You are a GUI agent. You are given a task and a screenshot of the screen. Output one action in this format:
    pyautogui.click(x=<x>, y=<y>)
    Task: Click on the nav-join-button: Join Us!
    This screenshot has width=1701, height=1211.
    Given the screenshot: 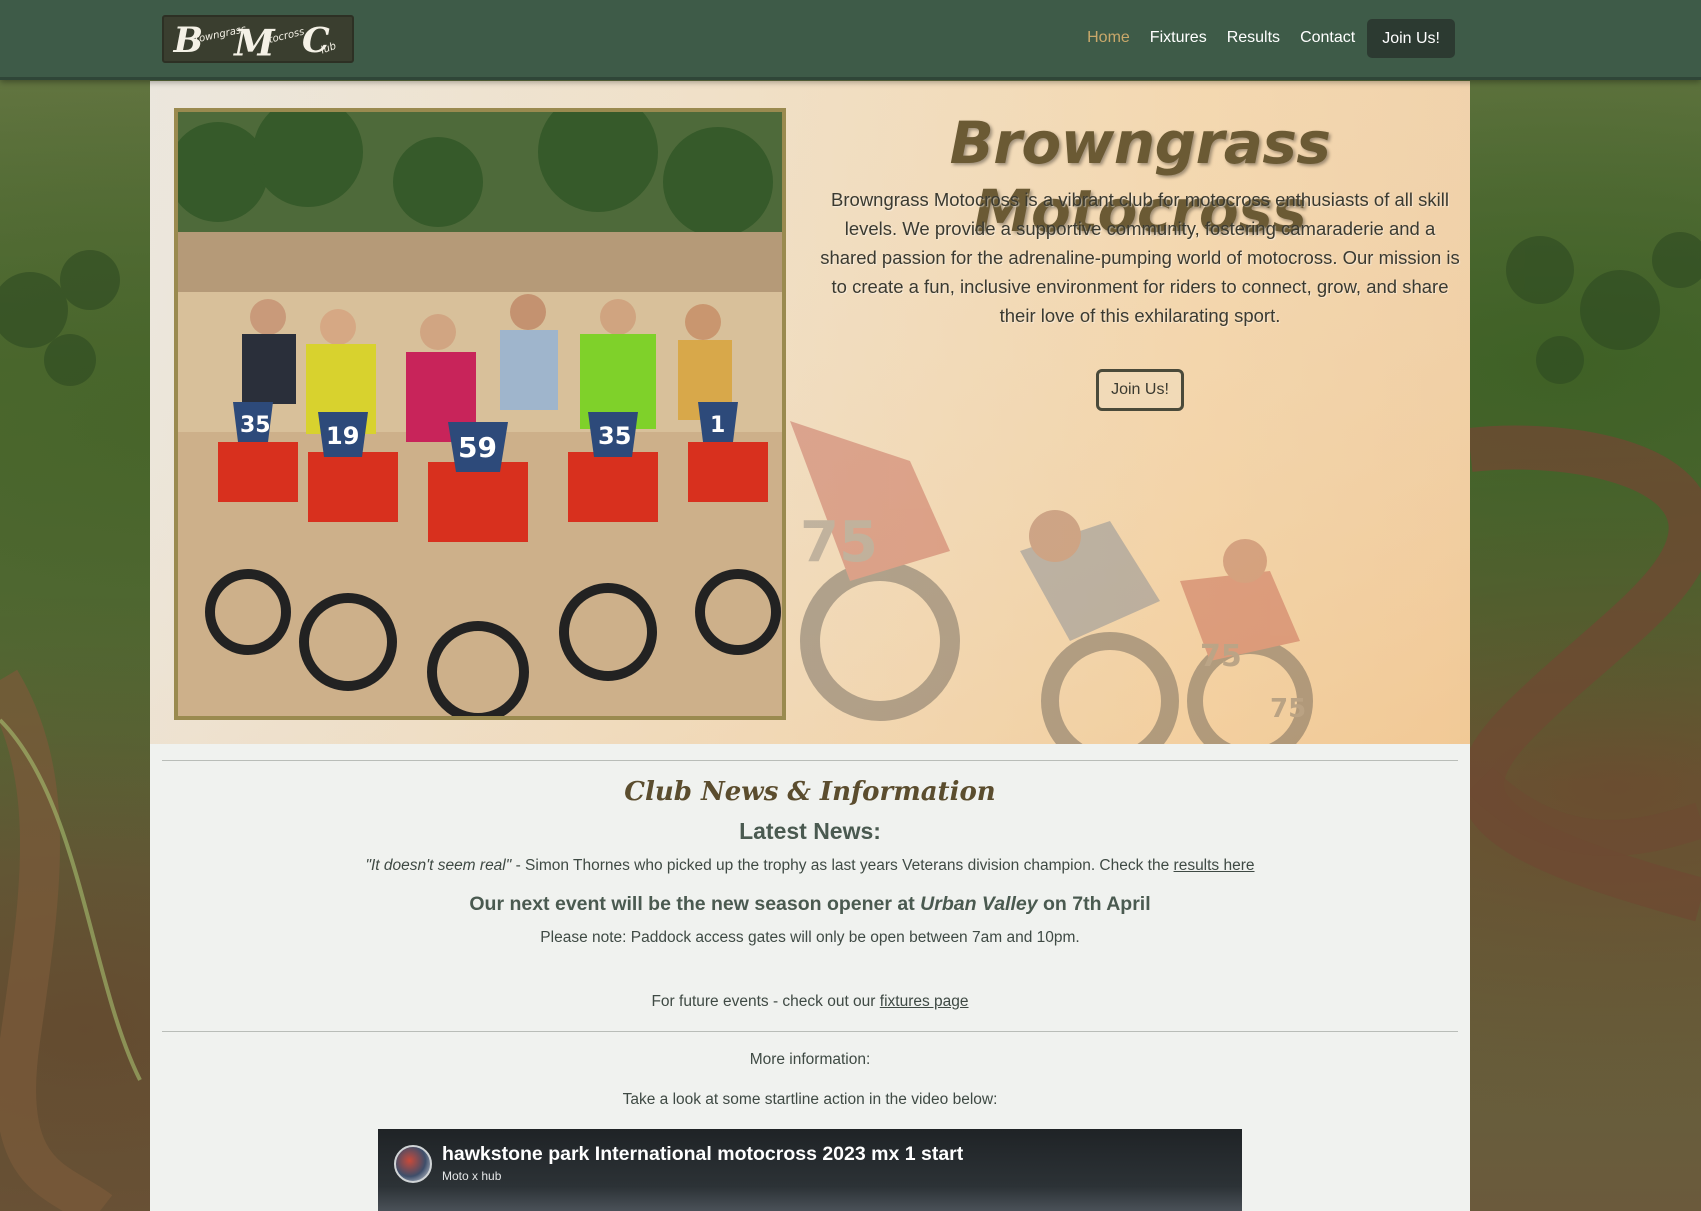 What is the action you would take?
    pyautogui.click(x=1411, y=38)
    